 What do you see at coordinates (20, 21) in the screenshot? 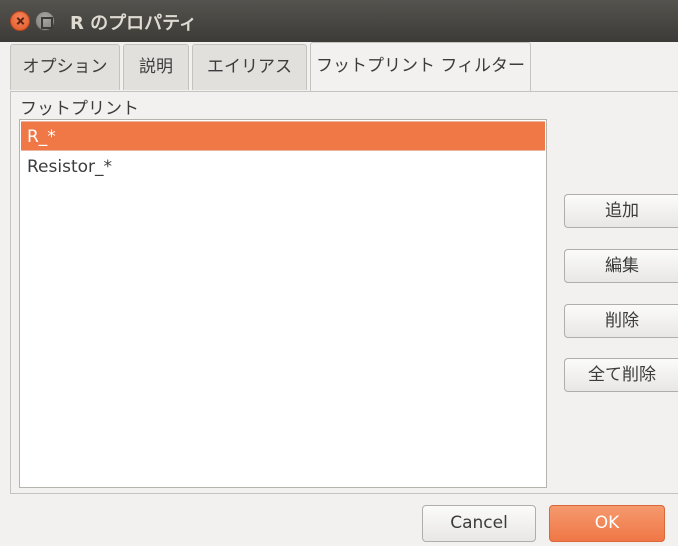
I see `close-icon` at bounding box center [20, 21].